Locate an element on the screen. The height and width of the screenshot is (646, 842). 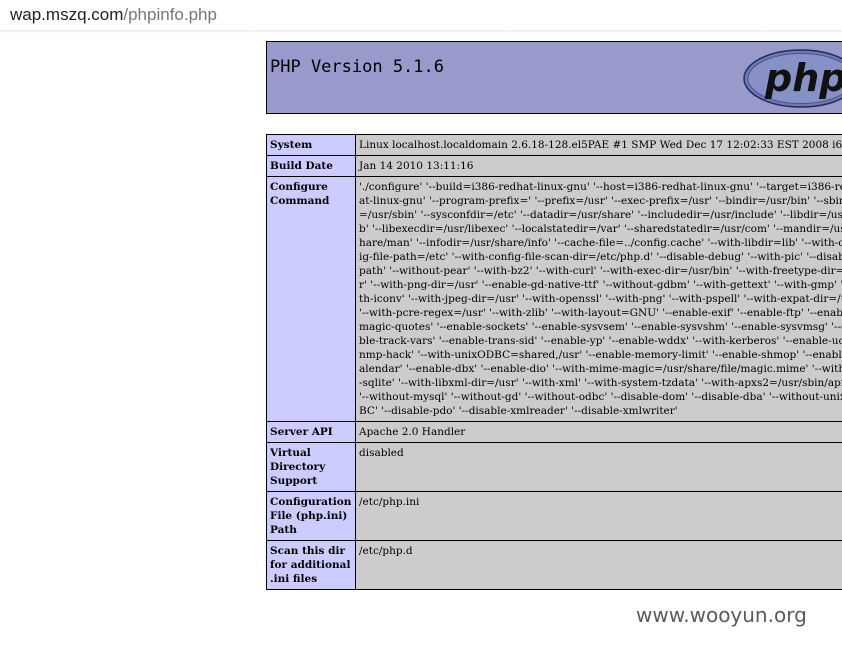
php-logo-text: php is located at coordinates (803, 78).